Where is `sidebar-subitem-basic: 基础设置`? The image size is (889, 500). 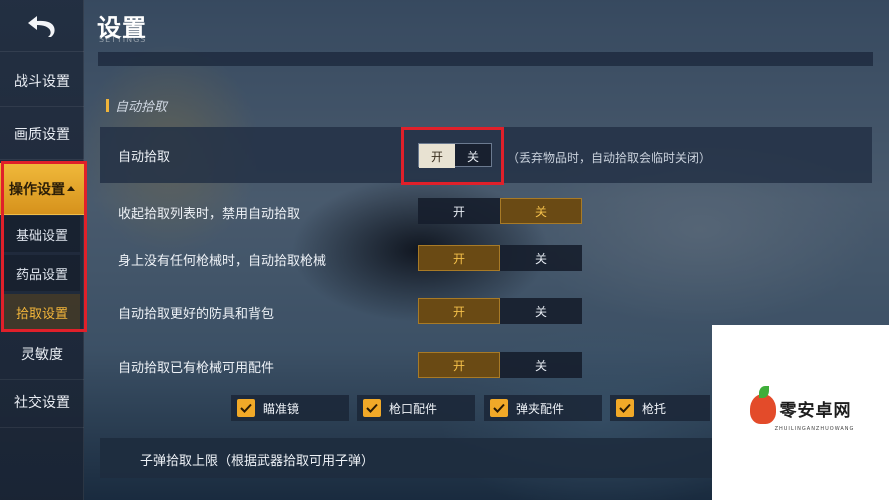 sidebar-subitem-basic: 基础设置 is located at coordinates (42, 234).